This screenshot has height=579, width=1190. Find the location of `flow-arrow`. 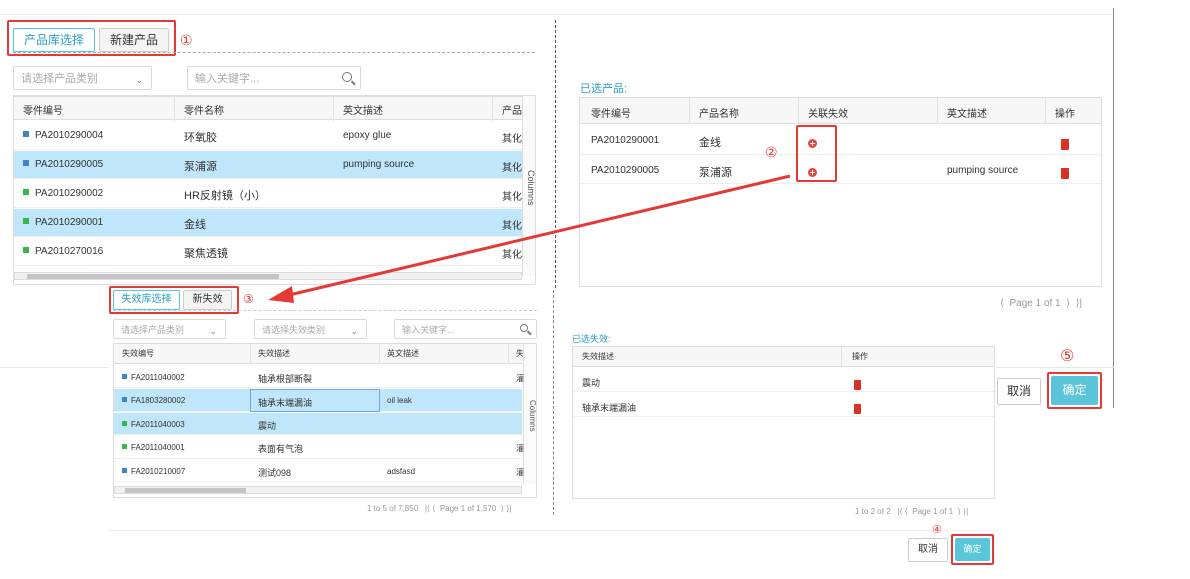

flow-arrow is located at coordinates (529, 238).